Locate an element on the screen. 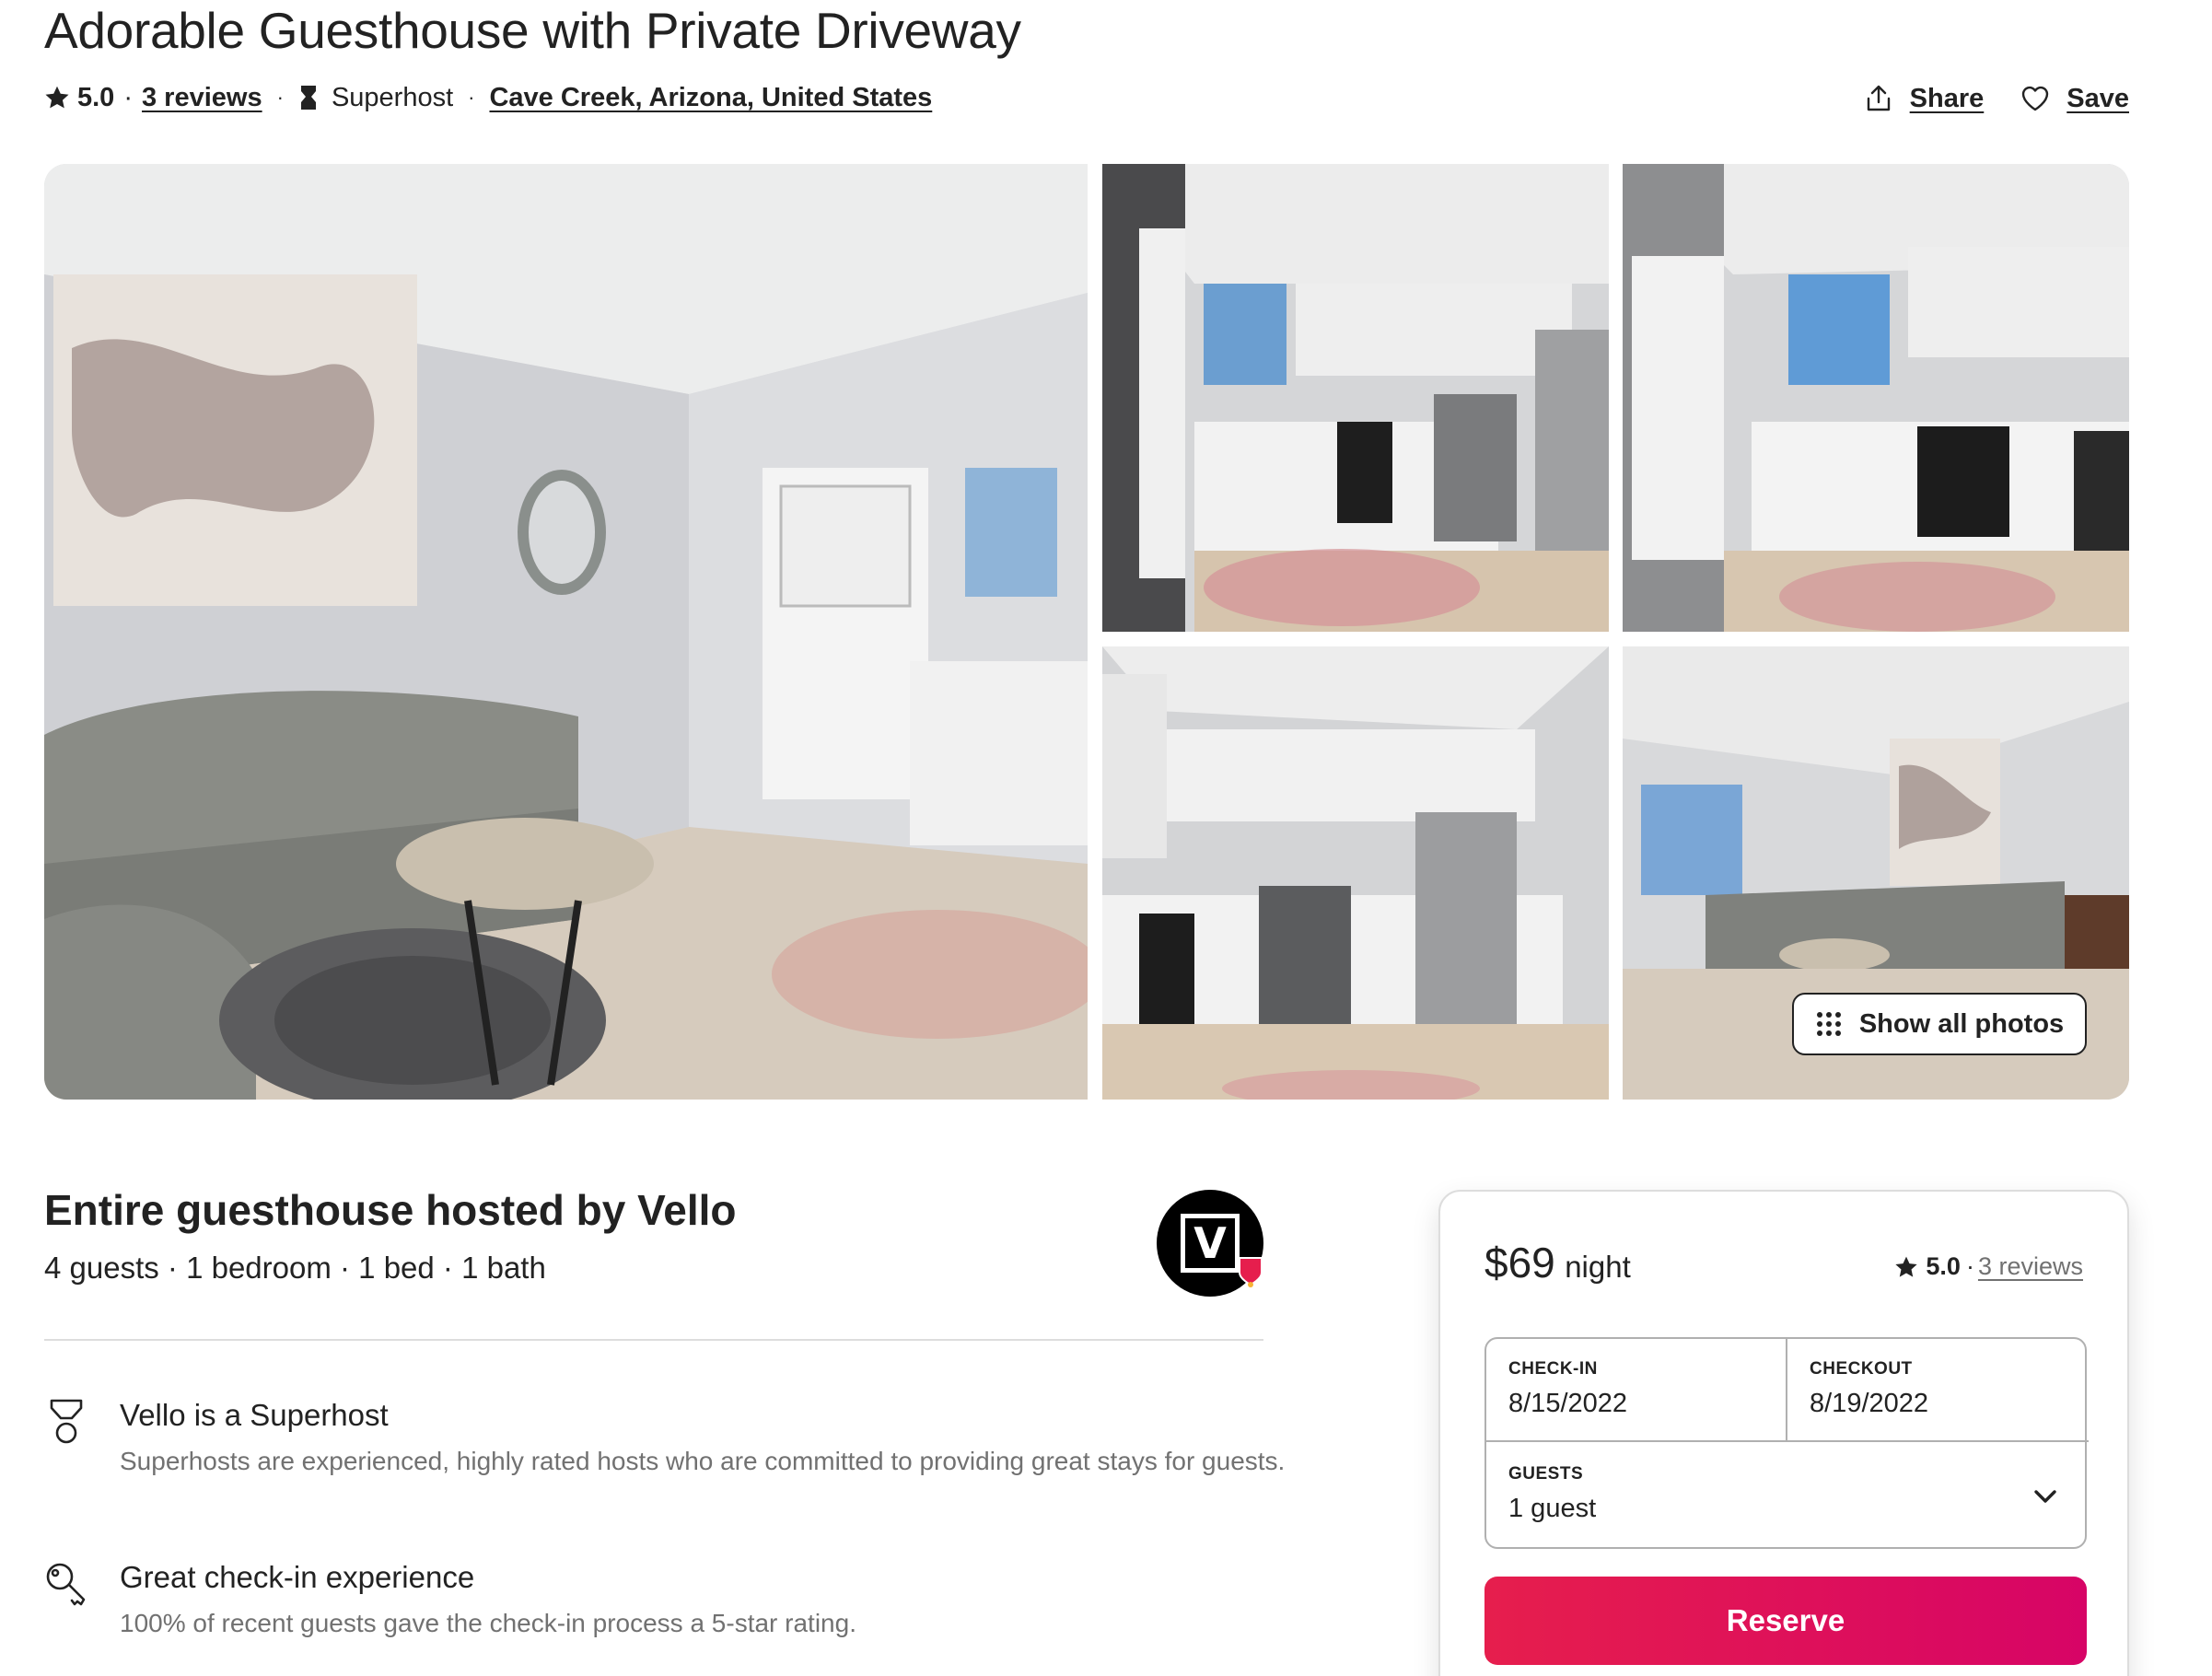 The image size is (2212, 1676). chevron-down-icon is located at coordinates (2045, 1496).